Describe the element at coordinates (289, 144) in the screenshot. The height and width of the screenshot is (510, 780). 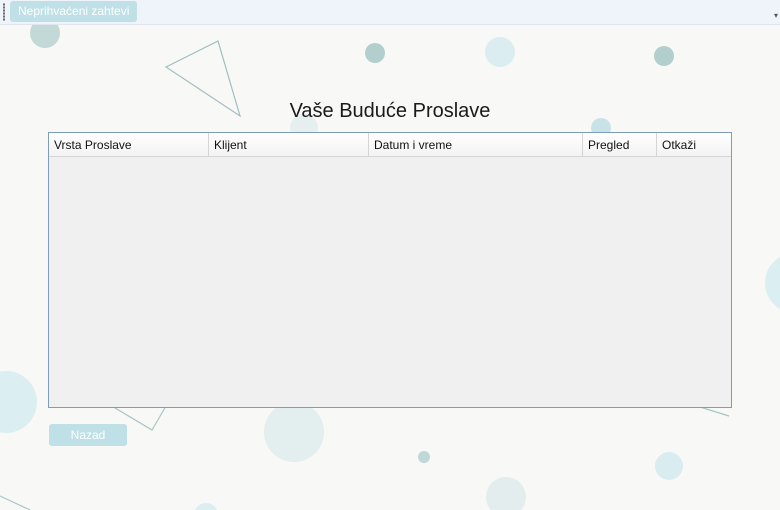
I see `column-header-client: Klijent` at that location.